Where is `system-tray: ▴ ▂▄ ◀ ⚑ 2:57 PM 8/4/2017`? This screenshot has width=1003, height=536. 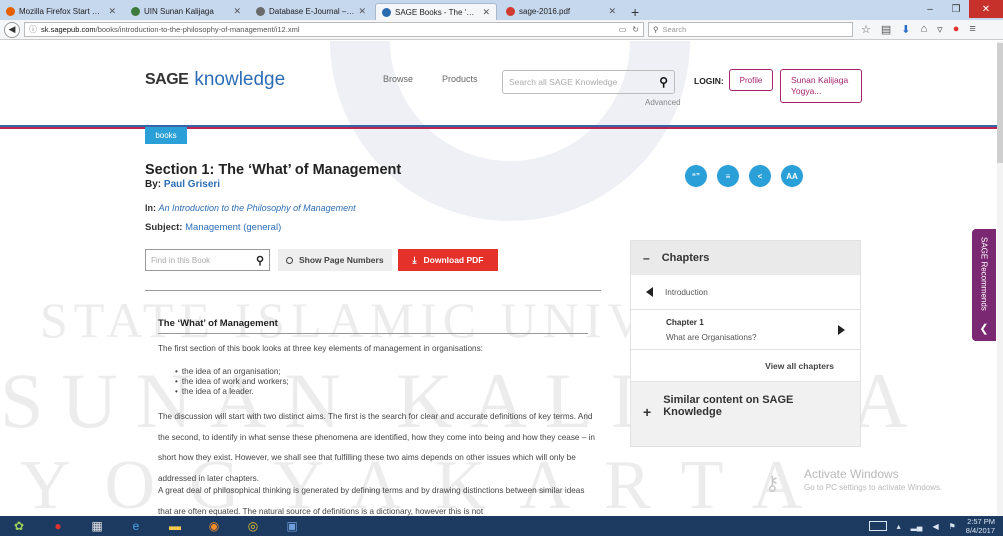 system-tray: ▴ ▂▄ ◀ ⚑ 2:57 PM 8/4/2017 is located at coordinates (931, 526).